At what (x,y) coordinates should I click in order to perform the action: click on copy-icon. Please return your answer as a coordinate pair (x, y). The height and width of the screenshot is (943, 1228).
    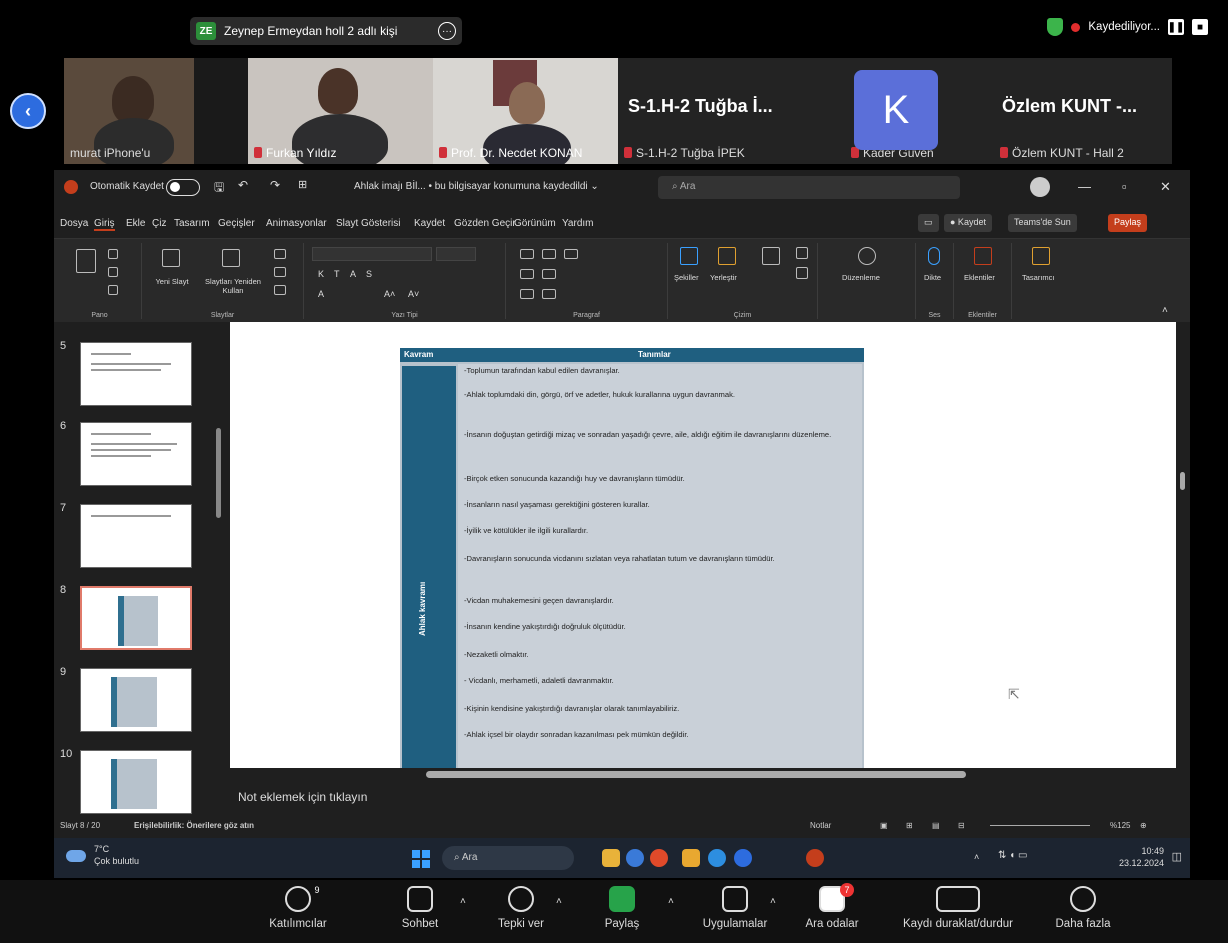
    Looking at the image, I should click on (113, 272).